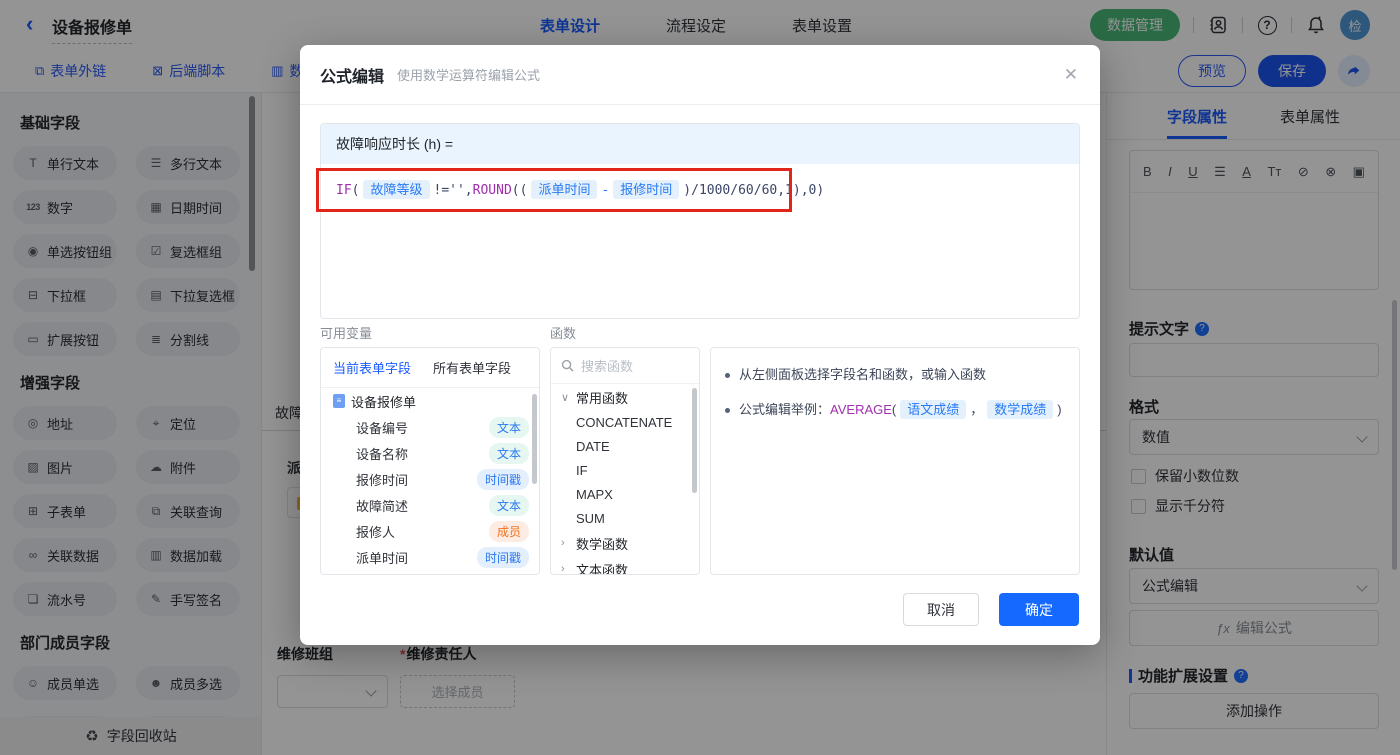  What do you see at coordinates (430, 368) in the screenshot?
I see `variables-tabs: 当前表单字段 所有表单字段` at bounding box center [430, 368].